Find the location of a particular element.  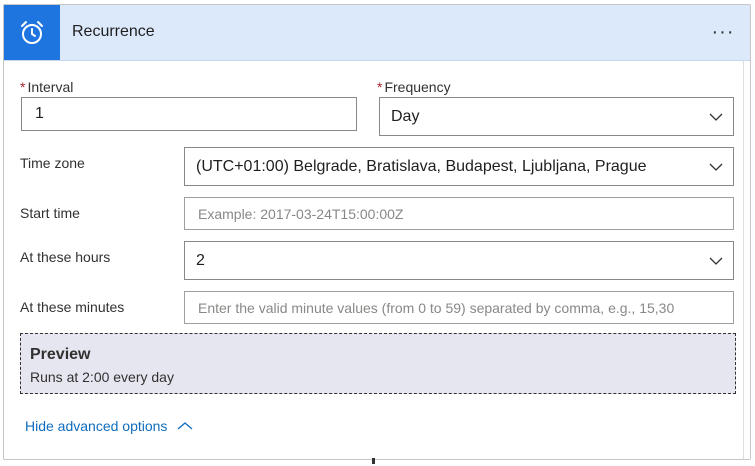

more-options-button: ··· is located at coordinates (723, 32).